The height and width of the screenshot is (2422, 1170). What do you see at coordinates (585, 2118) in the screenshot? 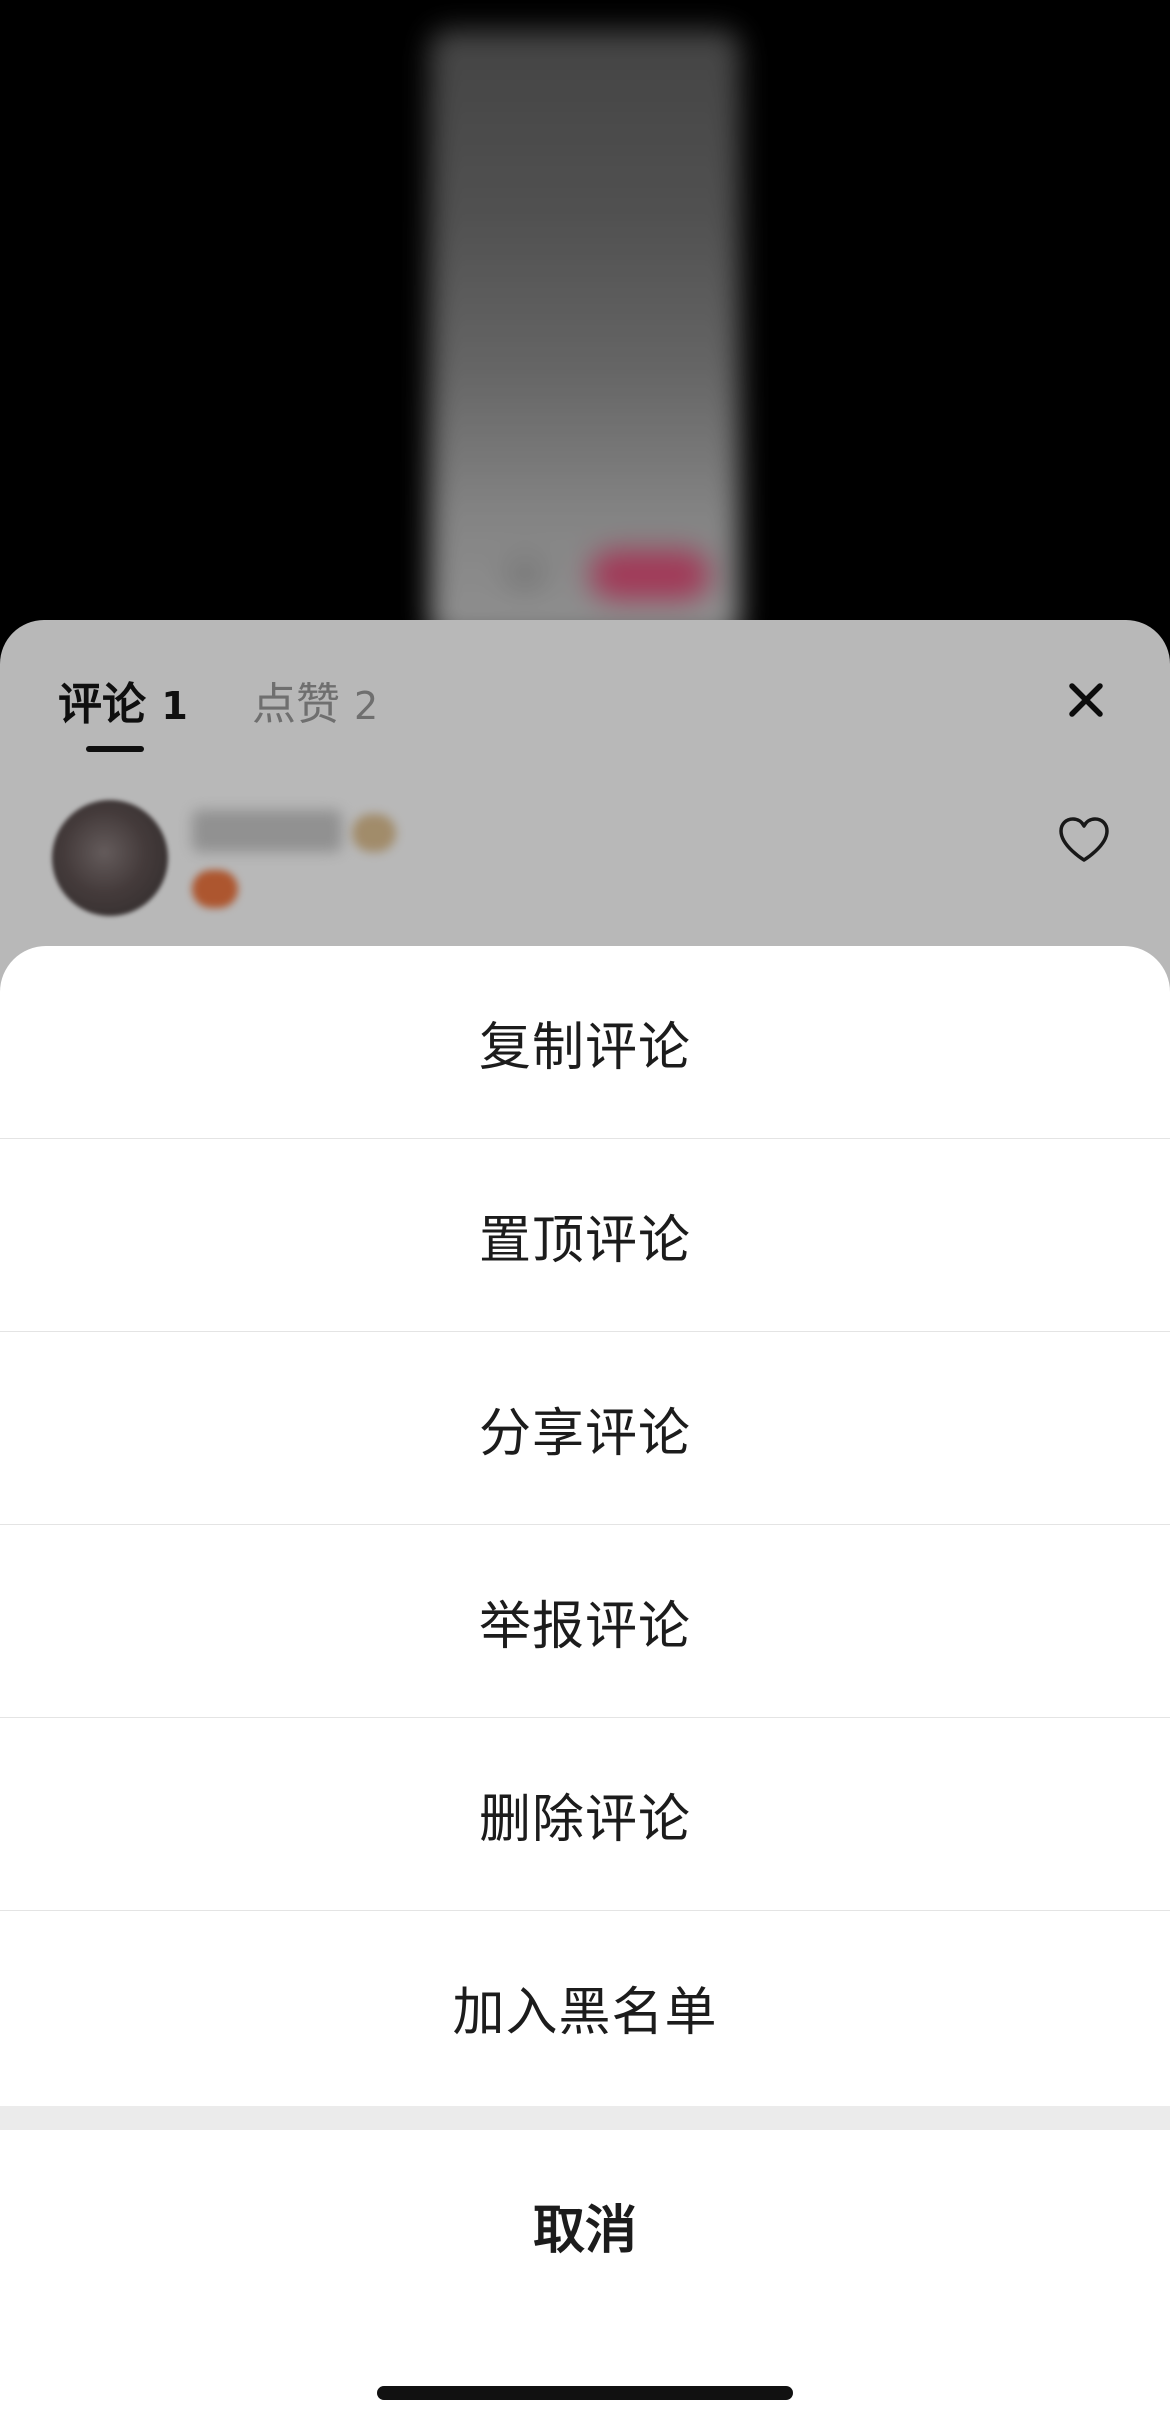
I see `sheet-separator` at bounding box center [585, 2118].